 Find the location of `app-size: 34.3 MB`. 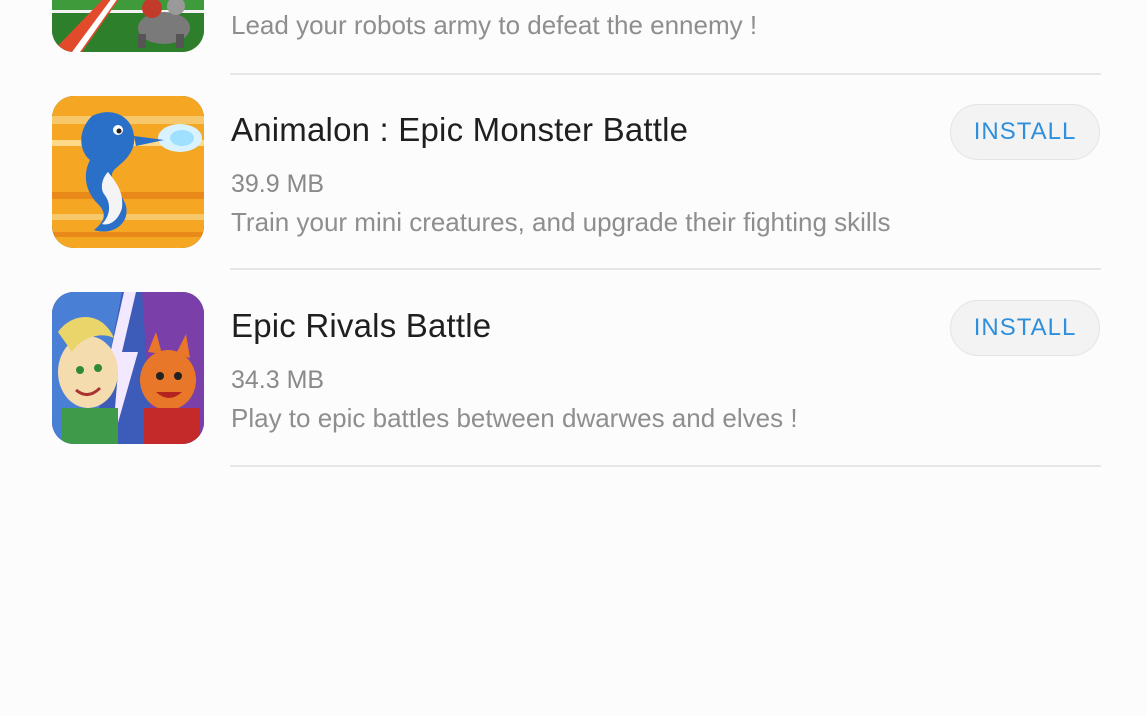

app-size: 34.3 MB is located at coordinates (278, 380).